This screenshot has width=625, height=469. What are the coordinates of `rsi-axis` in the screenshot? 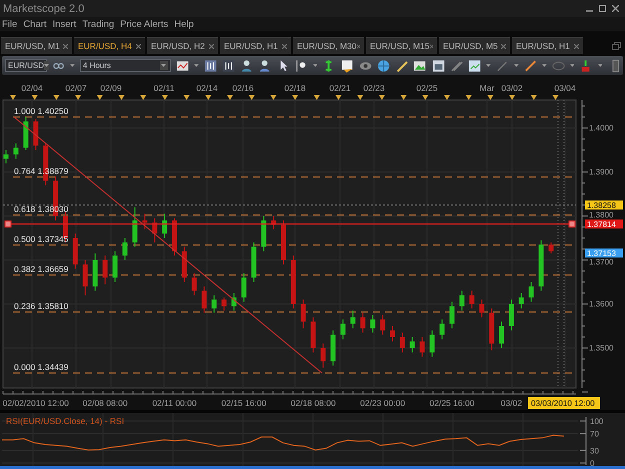 It's located at (583, 441).